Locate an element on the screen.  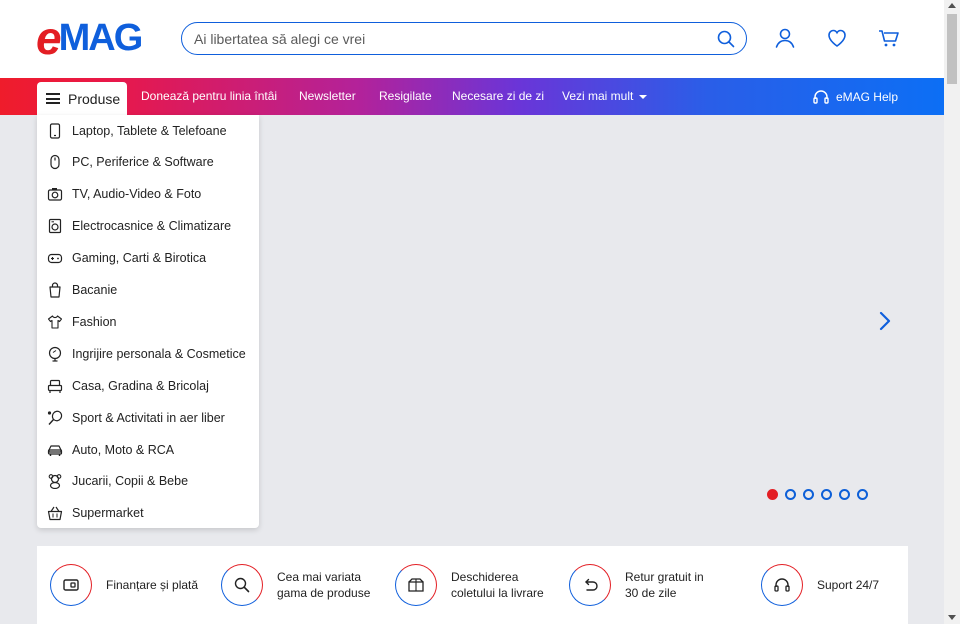
search-bar is located at coordinates (464, 38).